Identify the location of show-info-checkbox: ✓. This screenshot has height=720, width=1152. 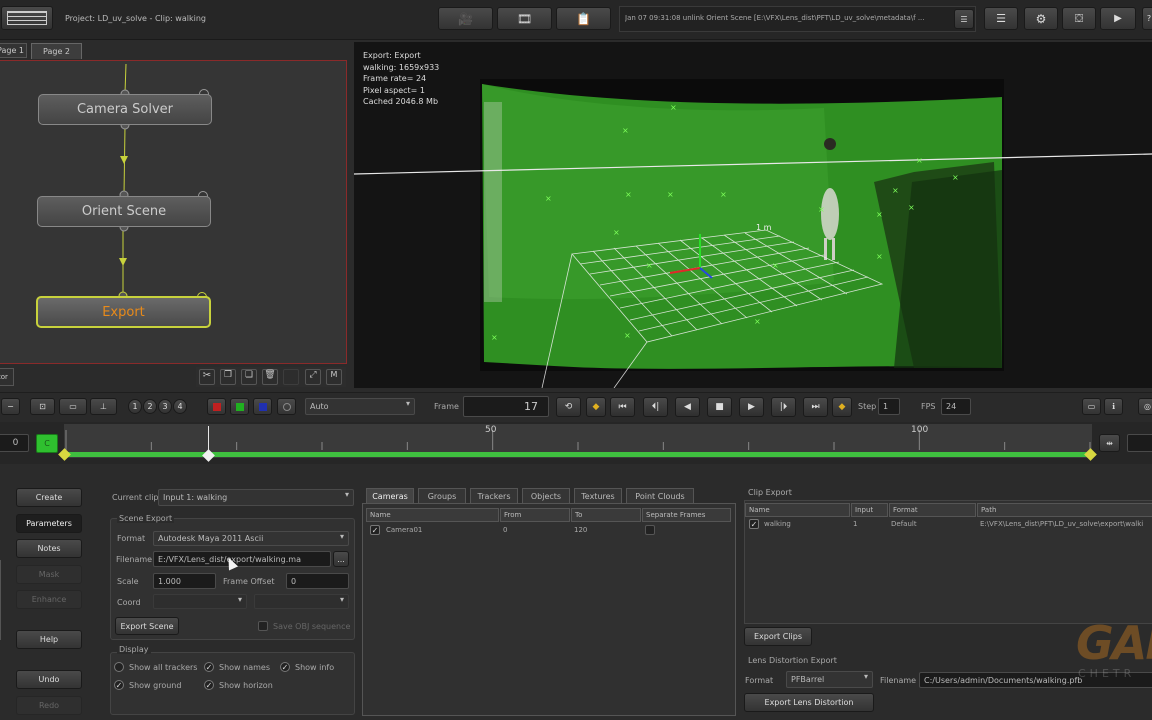
(285, 667).